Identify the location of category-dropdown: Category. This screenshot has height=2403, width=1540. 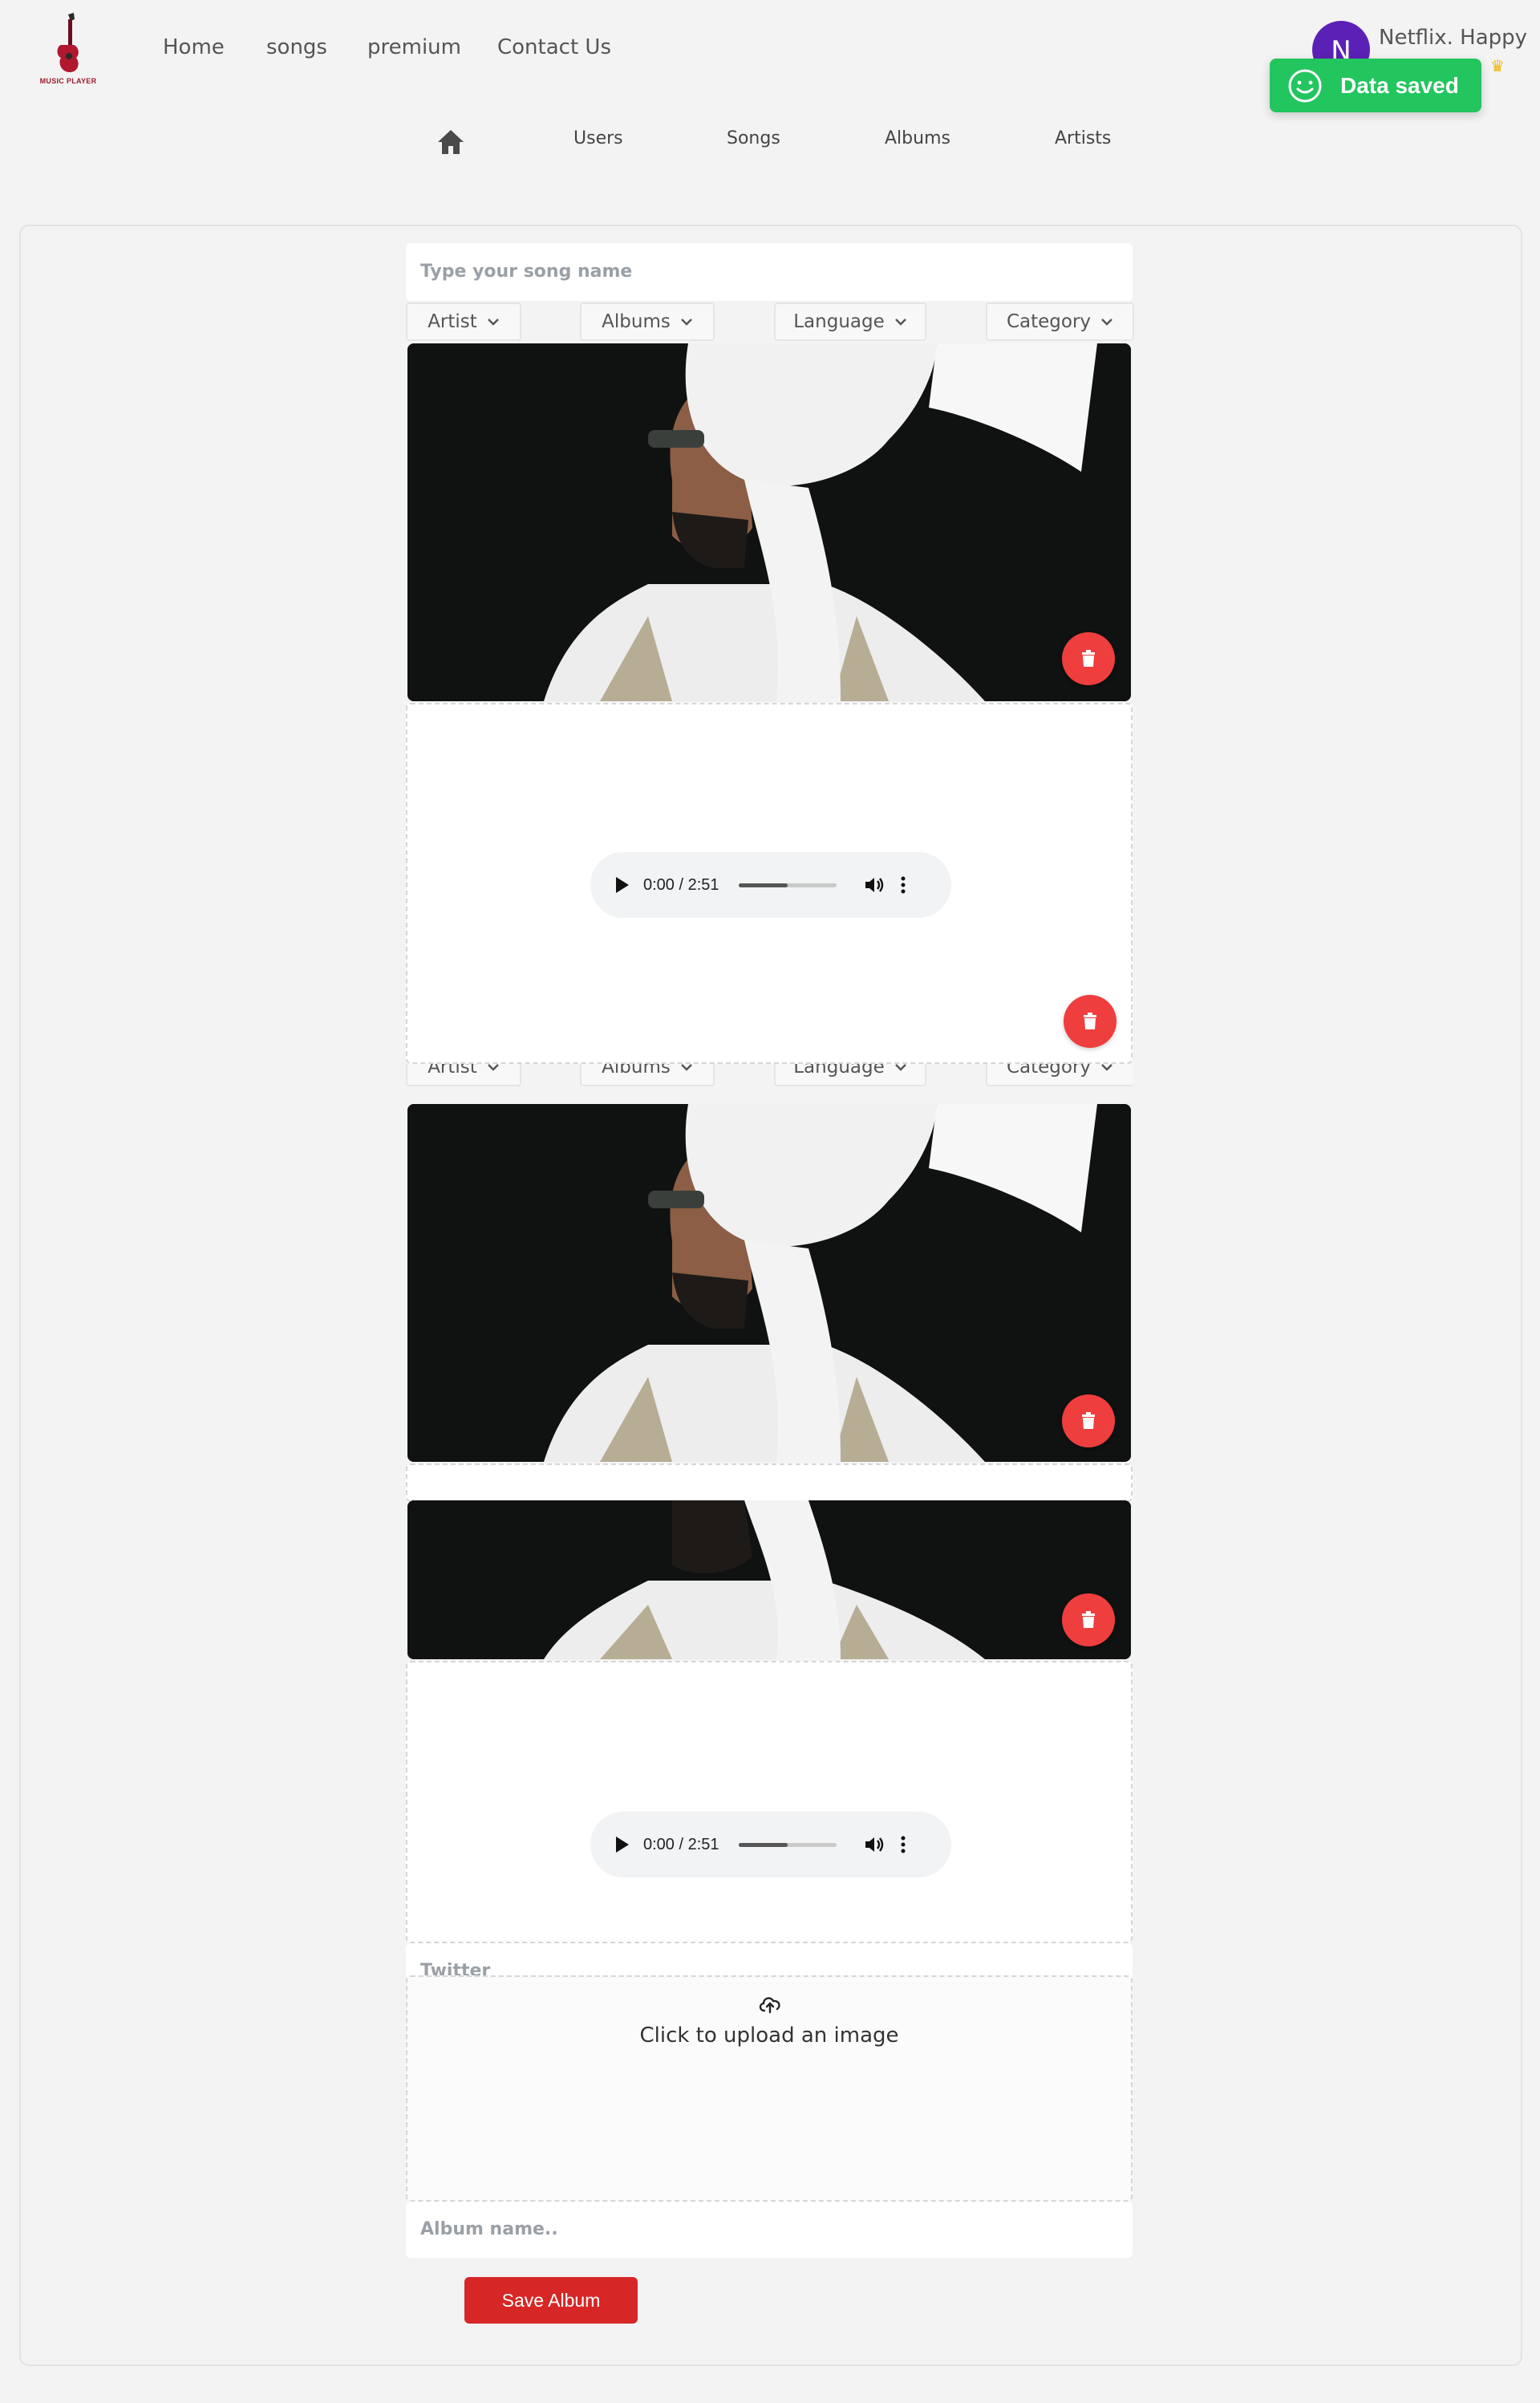
(1060, 321).